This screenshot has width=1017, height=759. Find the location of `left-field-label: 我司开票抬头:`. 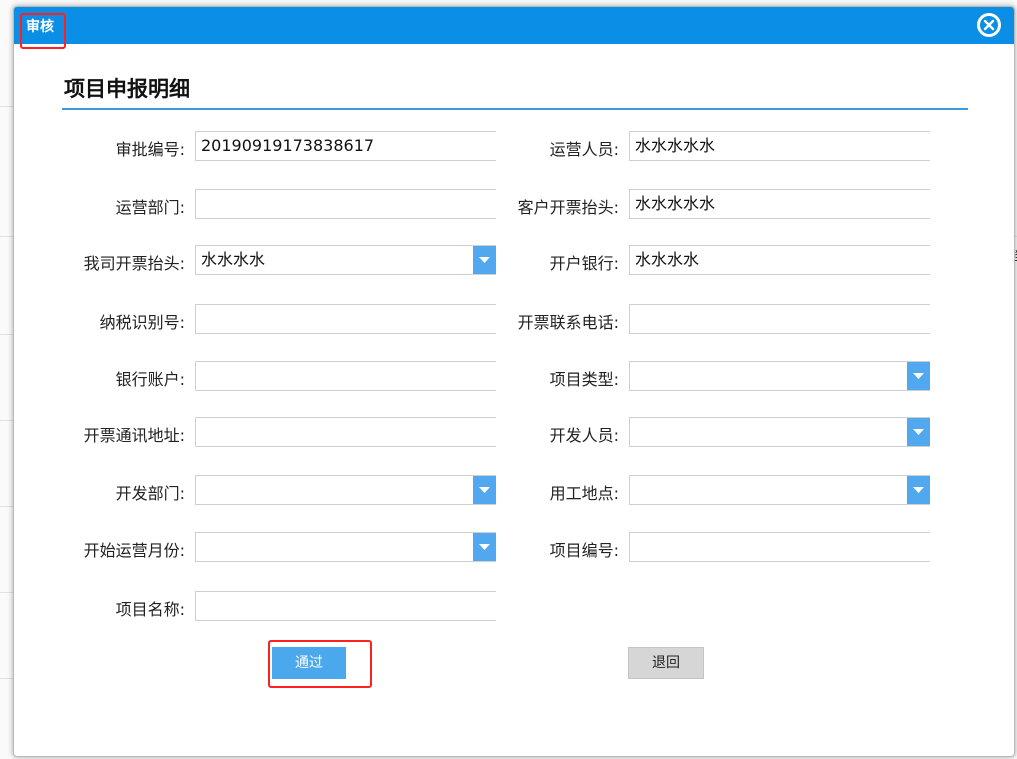

left-field-label: 我司开票抬头: is located at coordinates (134, 263).